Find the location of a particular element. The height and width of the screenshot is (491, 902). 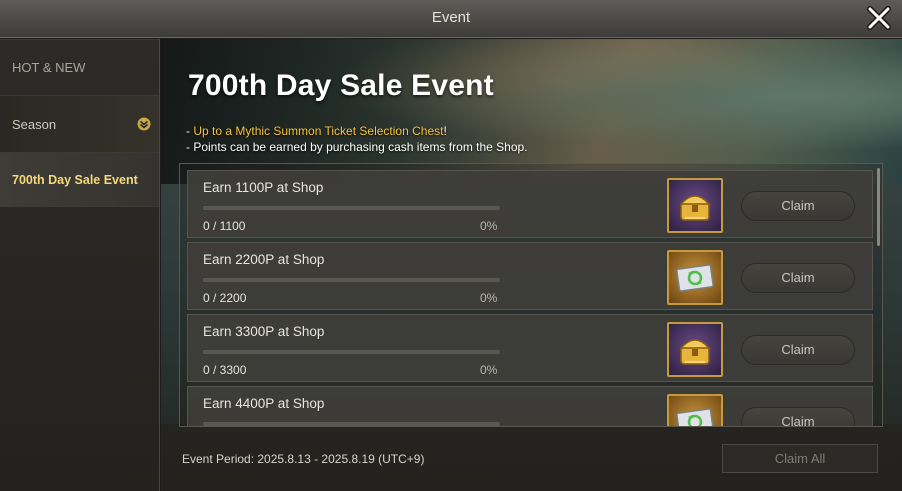

mission-label: Earn 2200P at Shop is located at coordinates (264, 259).